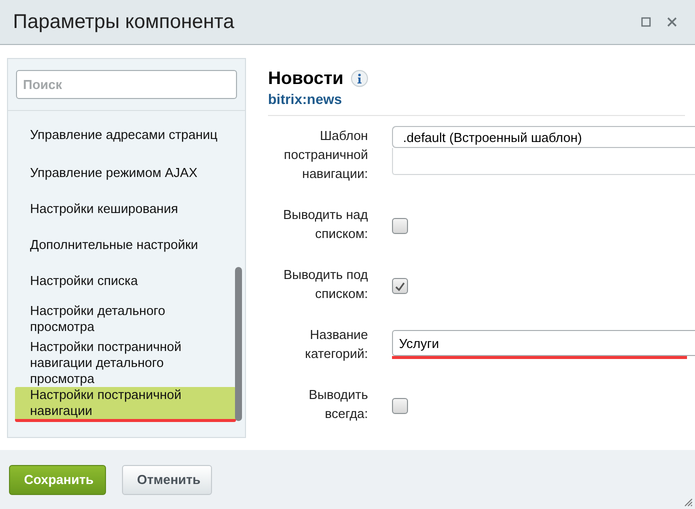 Image resolution: width=695 pixels, height=509 pixels. What do you see at coordinates (125, 173) in the screenshot?
I see `sidebar-item: Управление режимом AJAX` at bounding box center [125, 173].